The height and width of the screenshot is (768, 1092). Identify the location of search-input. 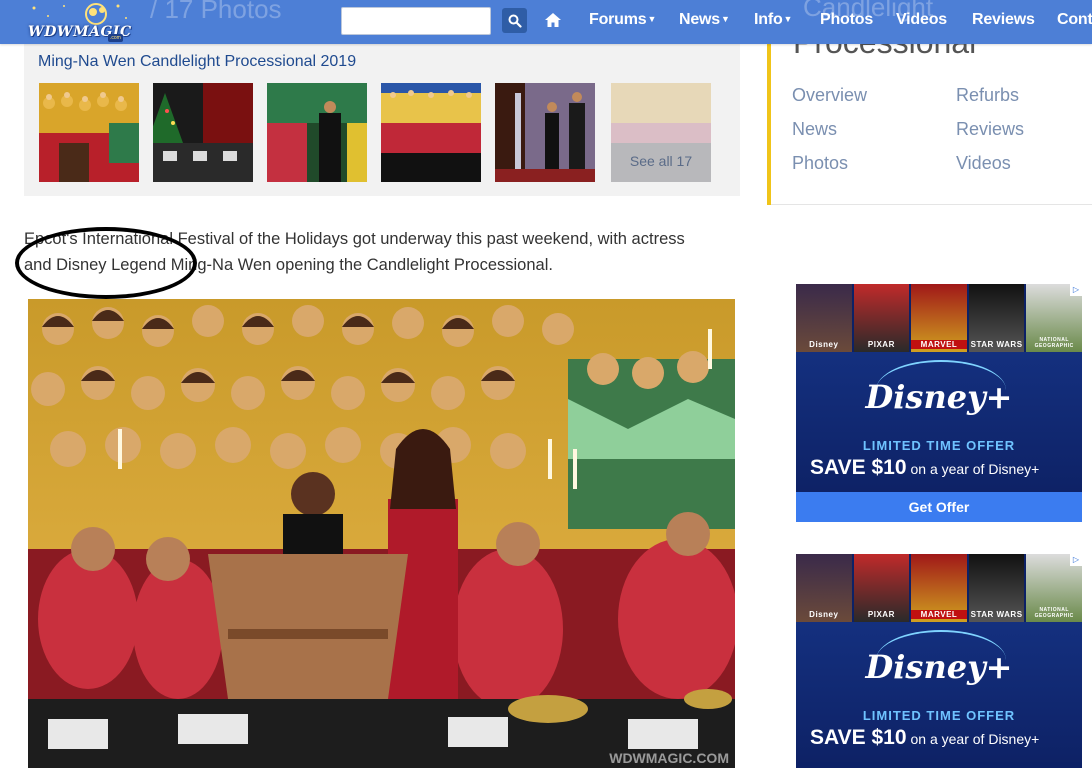
(416, 21).